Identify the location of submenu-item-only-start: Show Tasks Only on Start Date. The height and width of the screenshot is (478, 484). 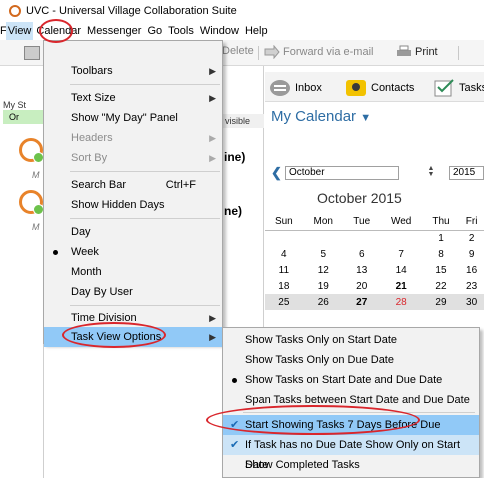
(351, 340).